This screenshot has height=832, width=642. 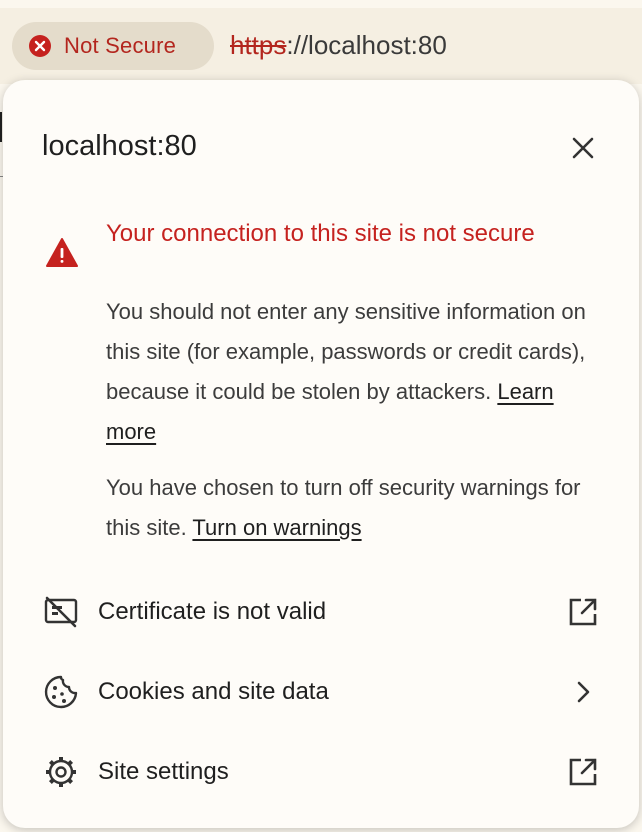 I want to click on close-icon, so click(x=583, y=148).